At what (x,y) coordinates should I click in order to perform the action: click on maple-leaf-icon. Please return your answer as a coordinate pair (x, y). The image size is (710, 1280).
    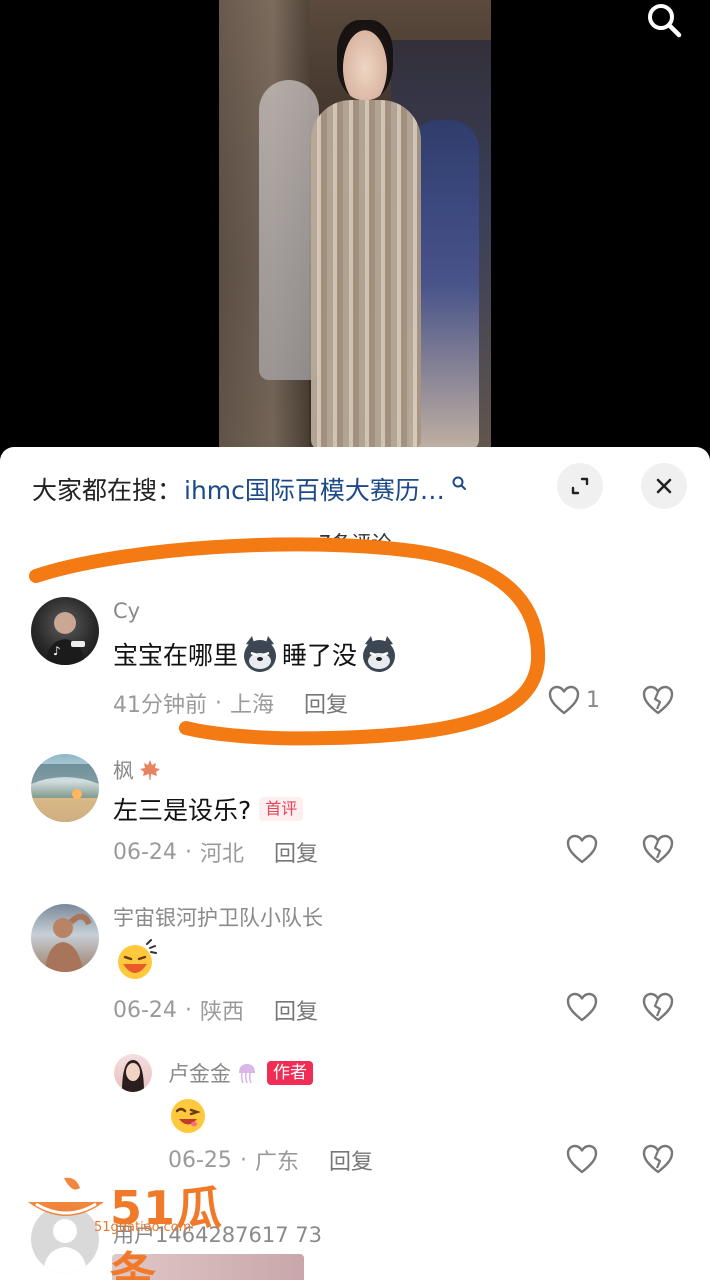
    Looking at the image, I should click on (150, 770).